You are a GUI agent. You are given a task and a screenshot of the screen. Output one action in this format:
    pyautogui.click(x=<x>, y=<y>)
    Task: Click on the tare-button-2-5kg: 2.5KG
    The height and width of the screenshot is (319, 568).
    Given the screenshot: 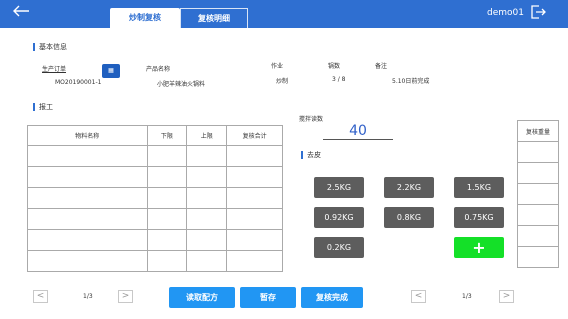 What is the action you would take?
    pyautogui.click(x=339, y=187)
    